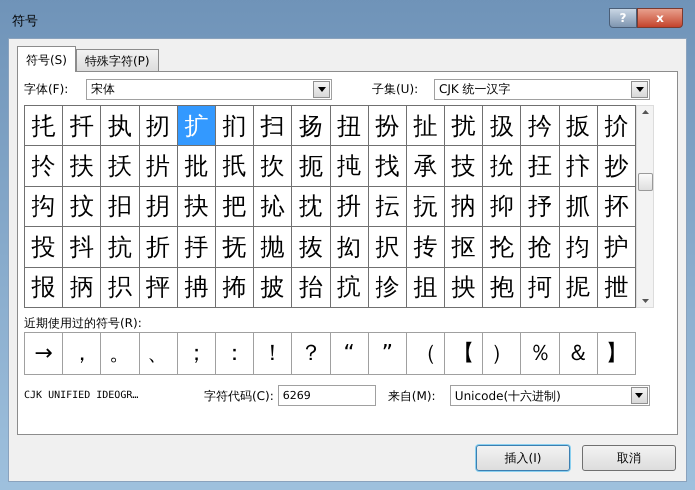 The image size is (695, 490). What do you see at coordinates (159, 288) in the screenshot?
I see `symbol-cell: 抨` at bounding box center [159, 288].